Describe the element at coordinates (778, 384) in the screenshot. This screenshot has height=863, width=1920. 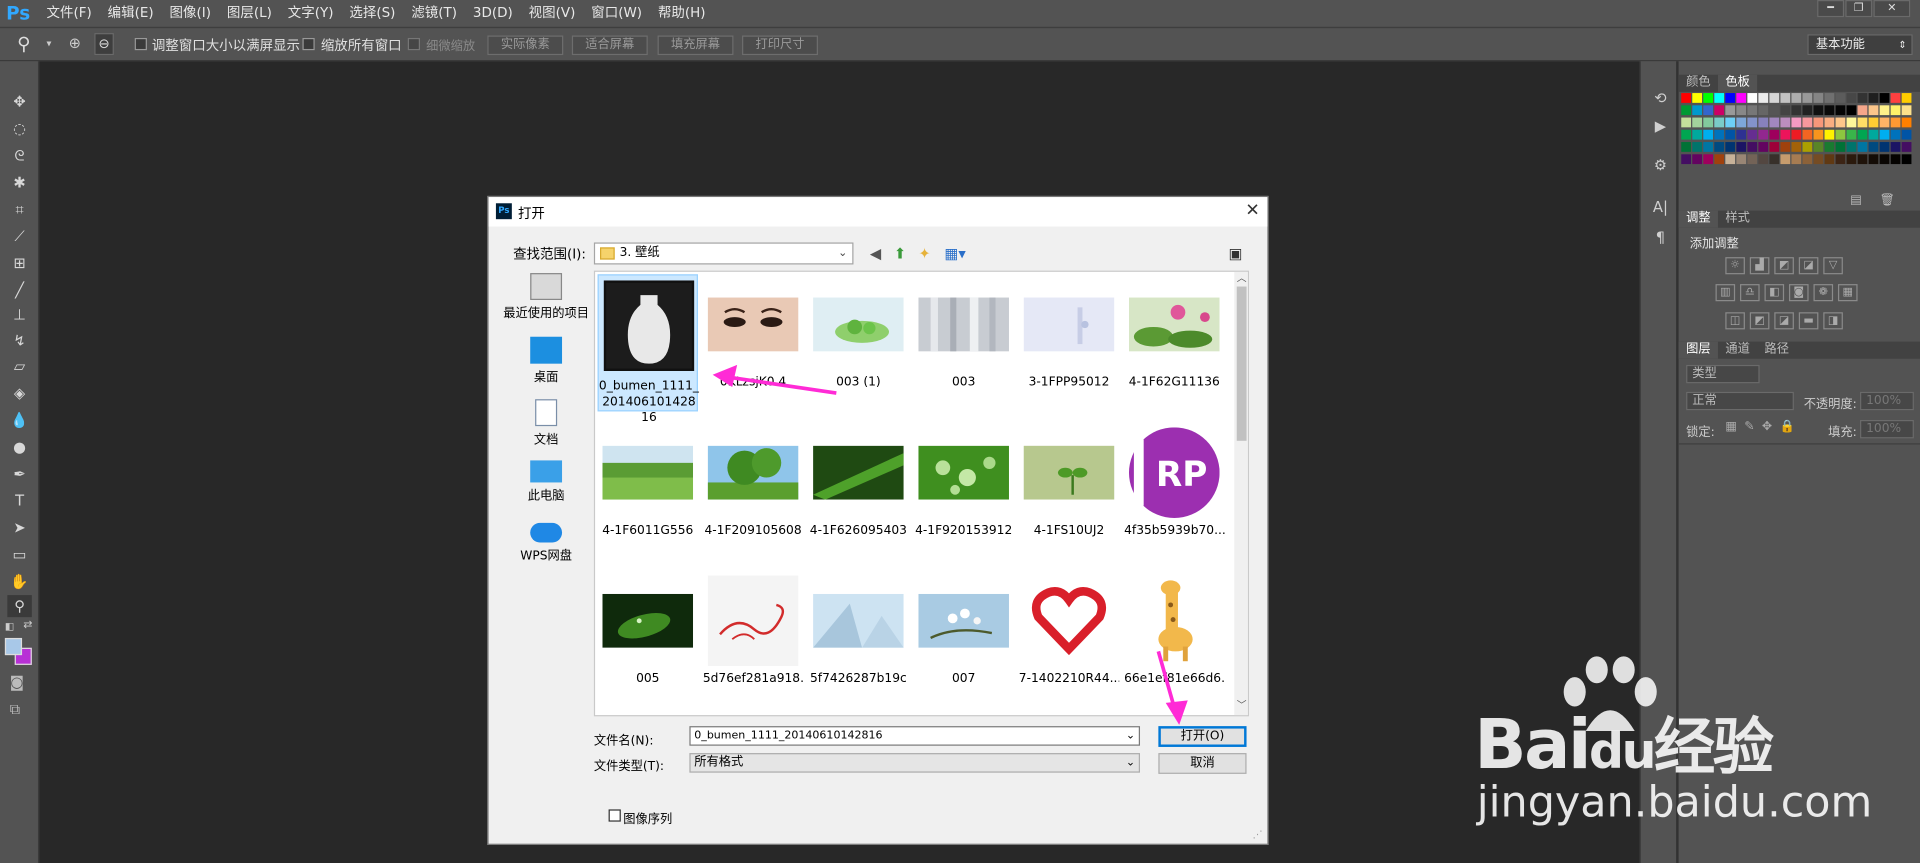
I see `arrow-to-selected-file` at that location.